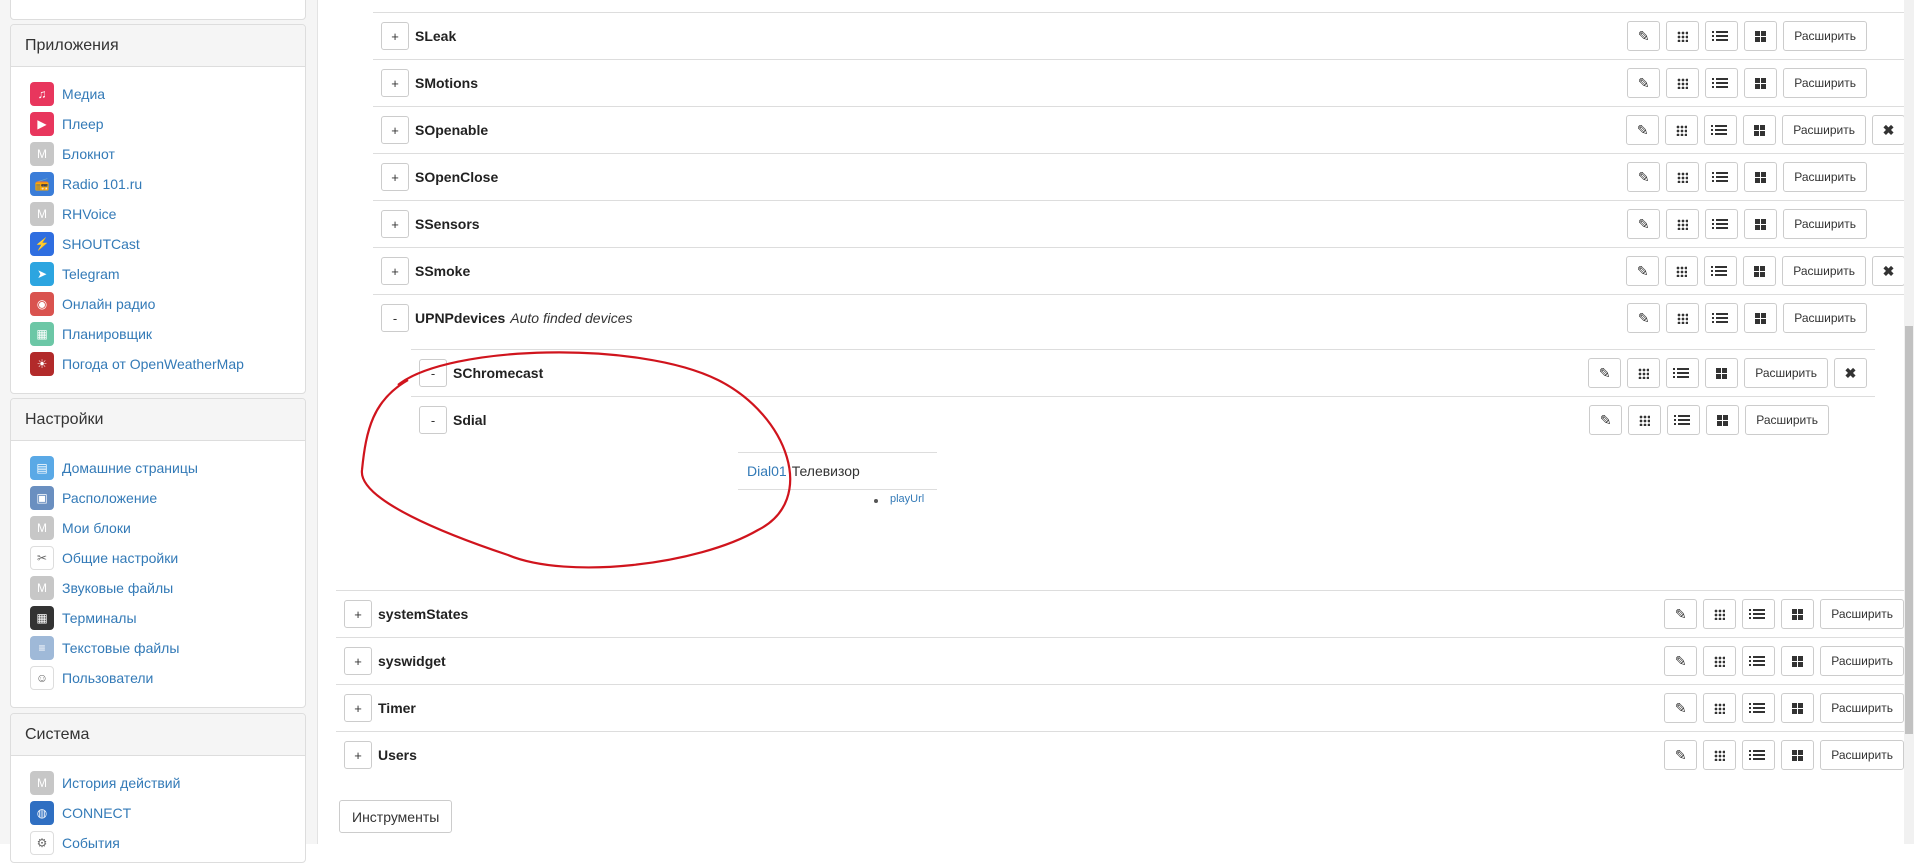  I want to click on sidebar-item-label: Блокнот, so click(88, 154).